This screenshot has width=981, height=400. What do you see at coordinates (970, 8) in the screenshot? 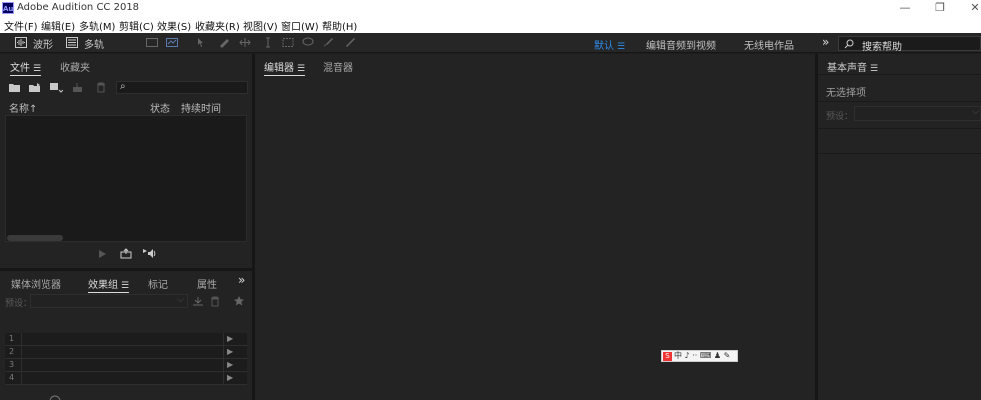
I see `close-button: ✕` at bounding box center [970, 8].